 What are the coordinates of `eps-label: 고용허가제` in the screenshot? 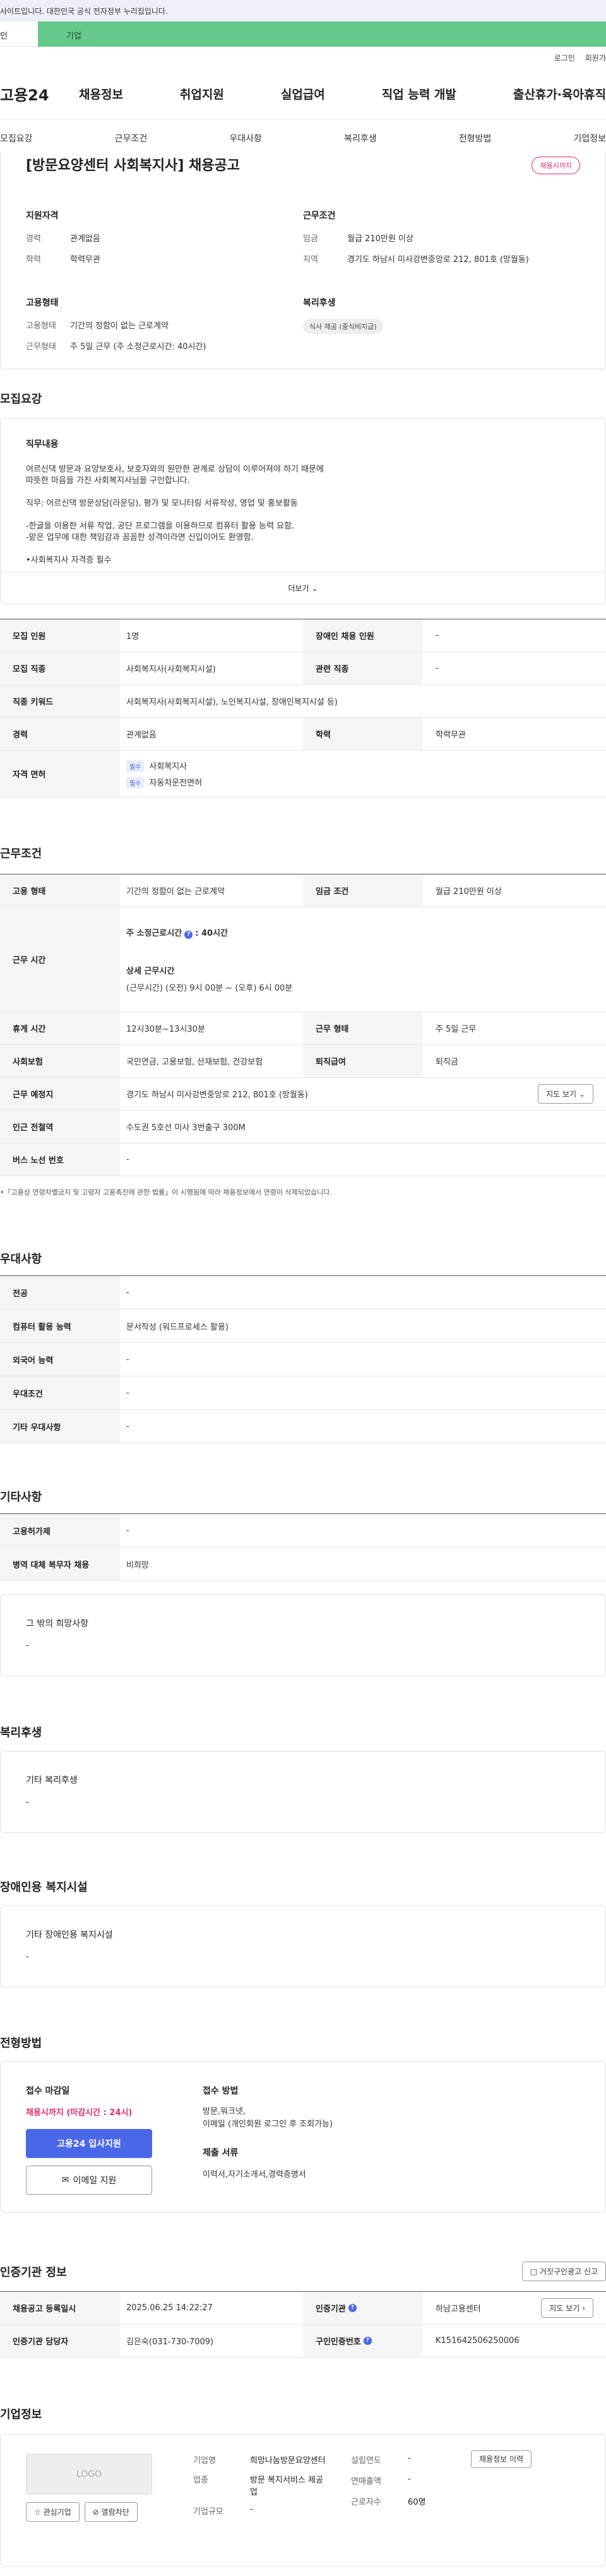 It's located at (60, 1530).